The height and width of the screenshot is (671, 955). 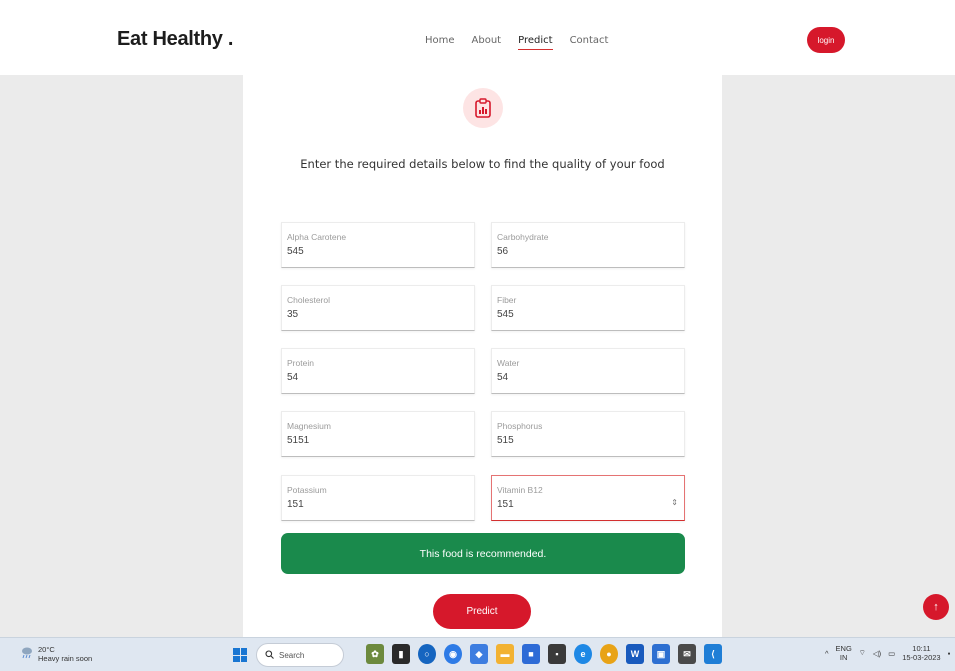 I want to click on nav-home: Home, so click(x=440, y=42).